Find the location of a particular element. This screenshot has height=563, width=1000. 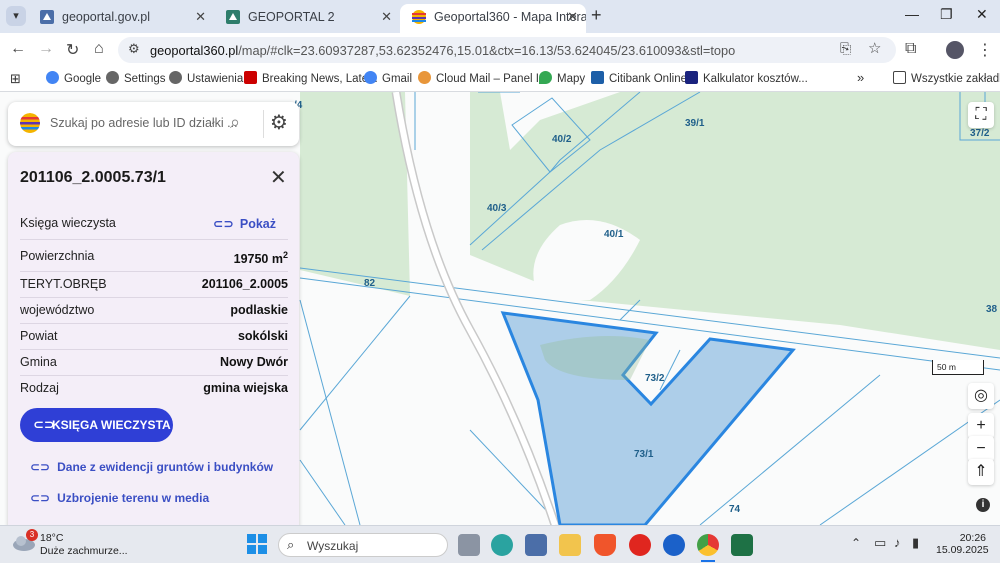

restore-button: ❐ is located at coordinates (946, 14).